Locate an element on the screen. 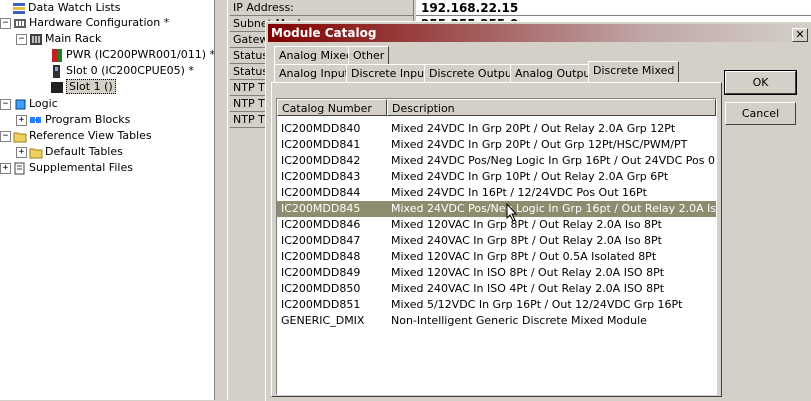  tab-label: Discrete Input is located at coordinates (390, 73).